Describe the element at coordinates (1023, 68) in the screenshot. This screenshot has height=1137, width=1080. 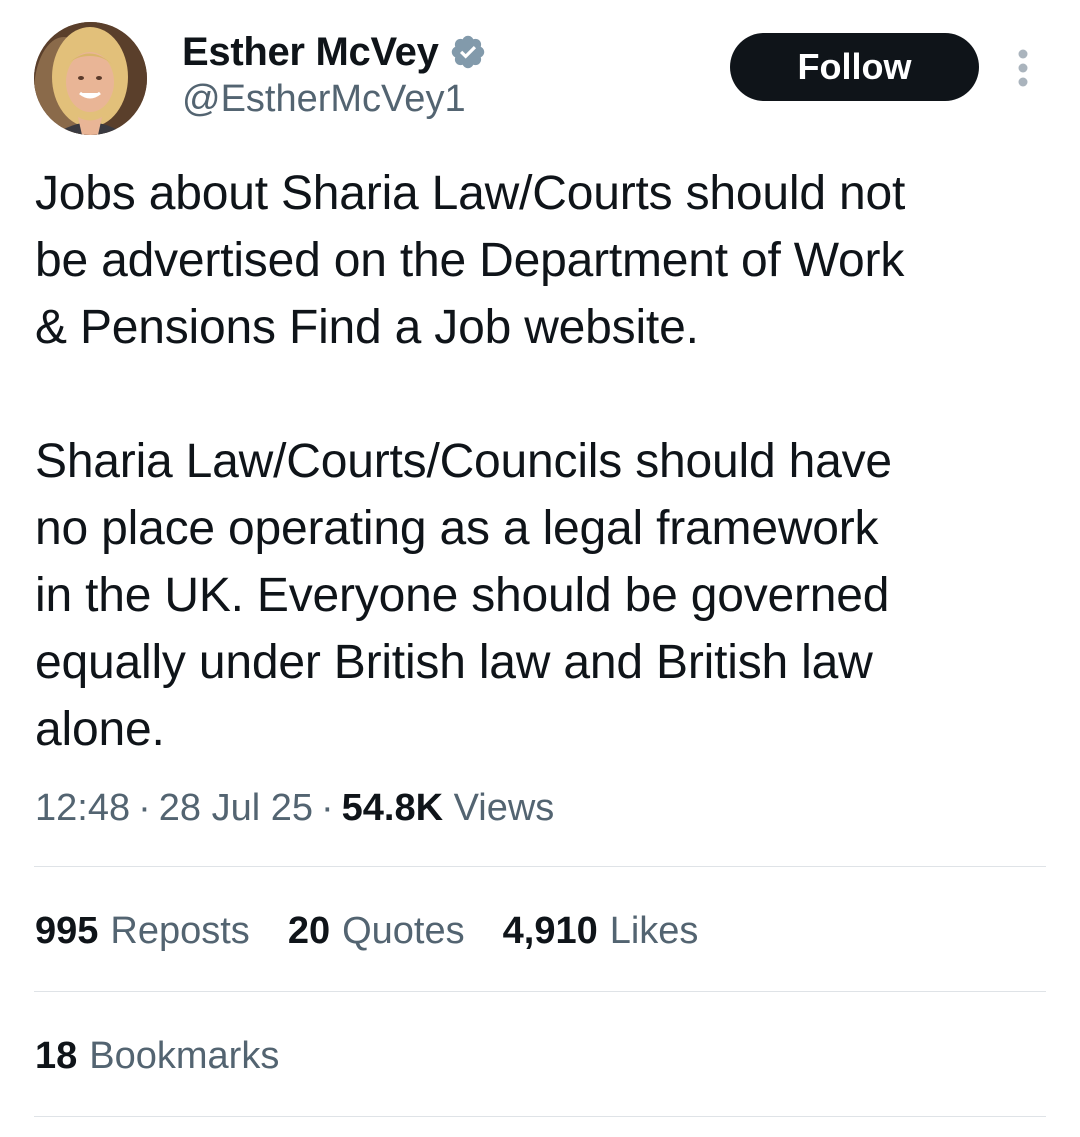
I see `more-vertical-icon` at that location.